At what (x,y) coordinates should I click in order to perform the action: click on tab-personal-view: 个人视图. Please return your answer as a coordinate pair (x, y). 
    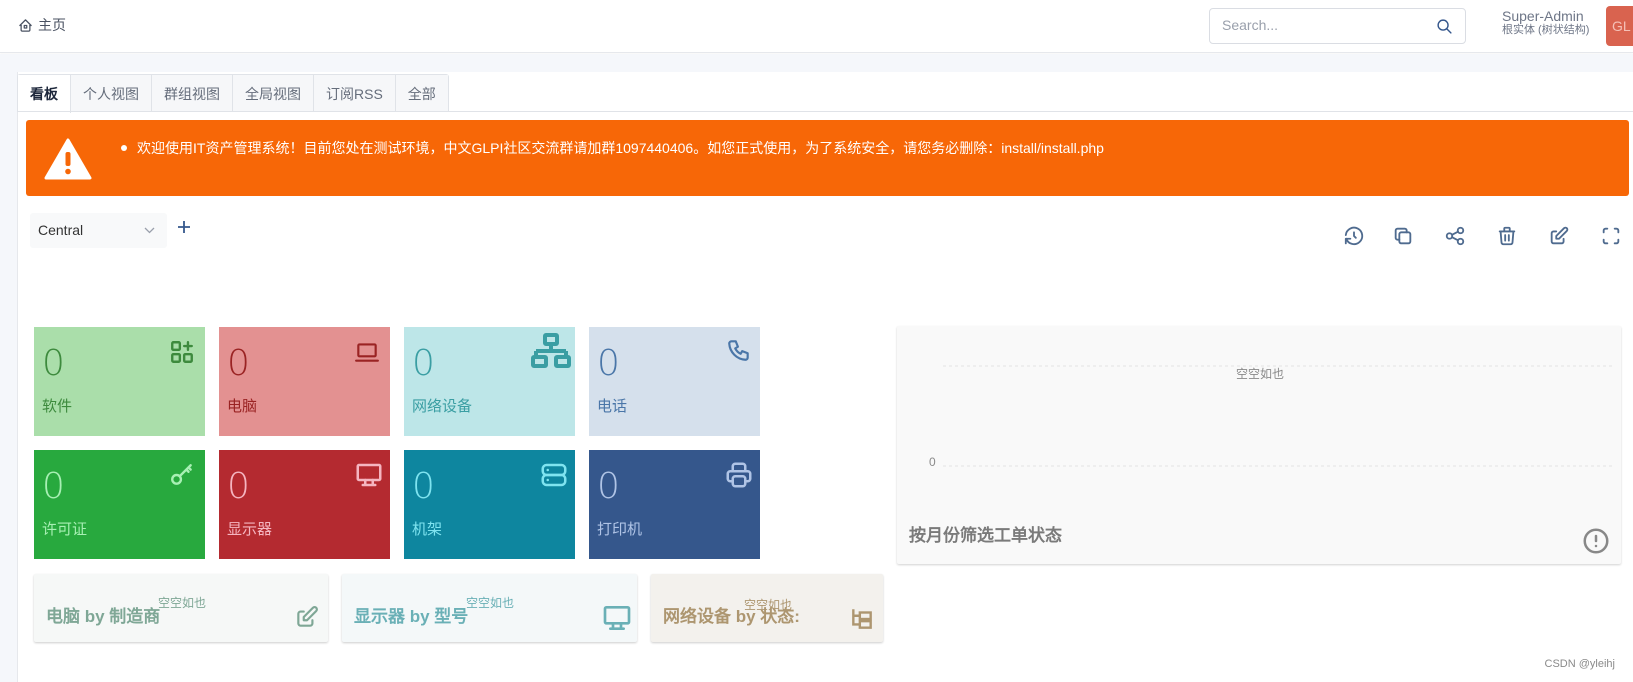
    Looking at the image, I should click on (111, 93).